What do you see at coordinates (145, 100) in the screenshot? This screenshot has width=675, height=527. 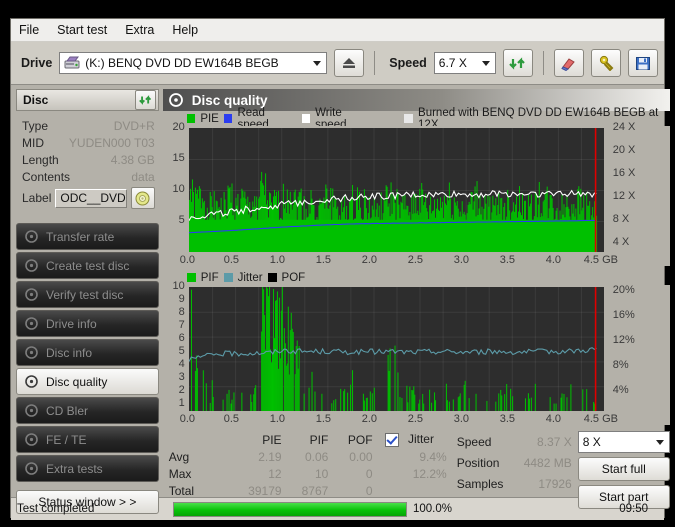 I see `disc-refresh-button` at bounding box center [145, 100].